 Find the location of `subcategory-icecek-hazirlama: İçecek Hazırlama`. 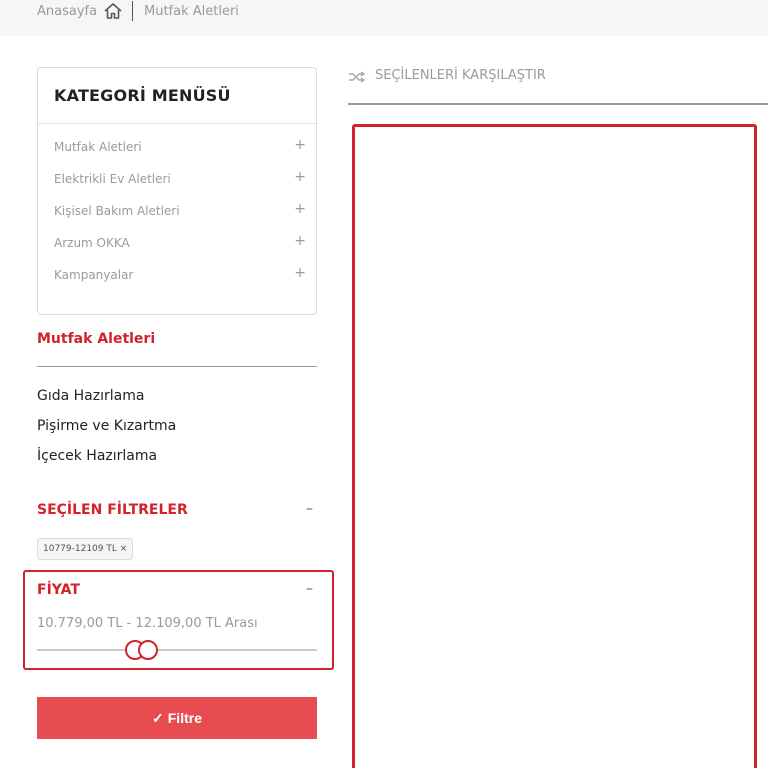

subcategory-icecek-hazirlama: İçecek Hazırlama is located at coordinates (97, 456).